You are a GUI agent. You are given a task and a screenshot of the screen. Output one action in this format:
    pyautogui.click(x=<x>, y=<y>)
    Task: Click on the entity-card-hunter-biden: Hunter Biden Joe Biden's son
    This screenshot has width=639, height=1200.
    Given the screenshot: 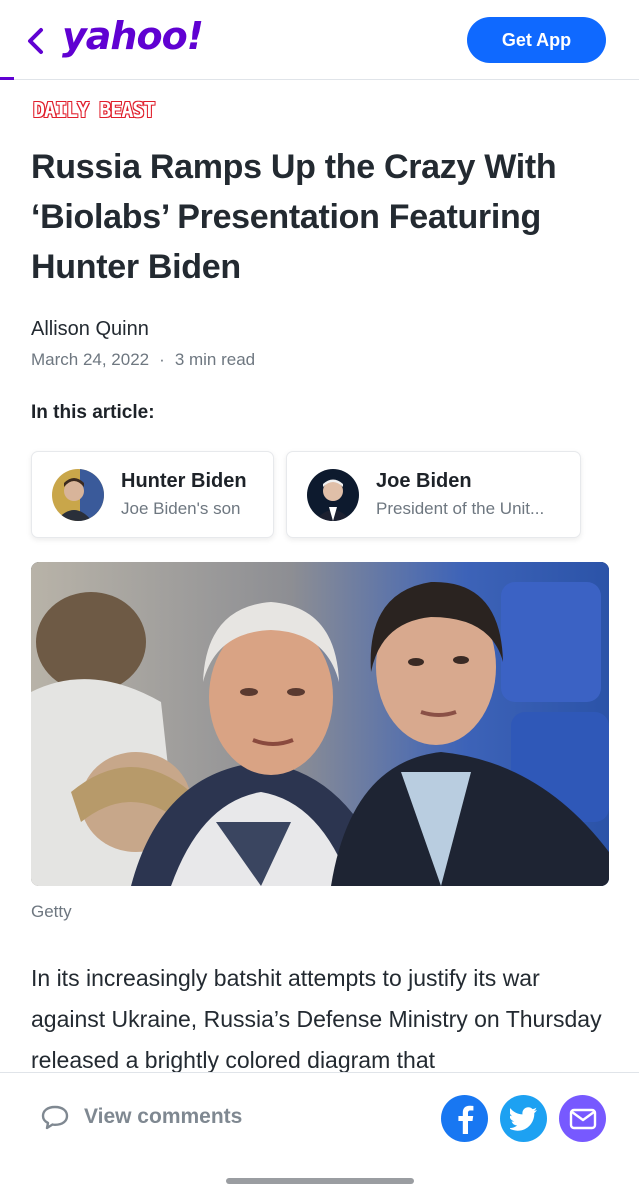 What is the action you would take?
    pyautogui.click(x=152, y=494)
    